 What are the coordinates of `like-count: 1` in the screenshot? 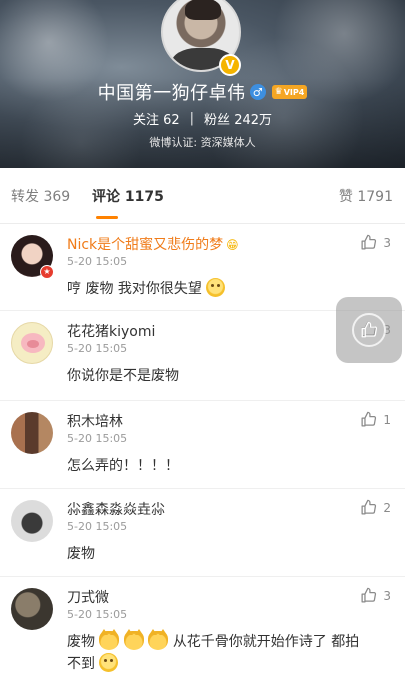 It's located at (387, 419).